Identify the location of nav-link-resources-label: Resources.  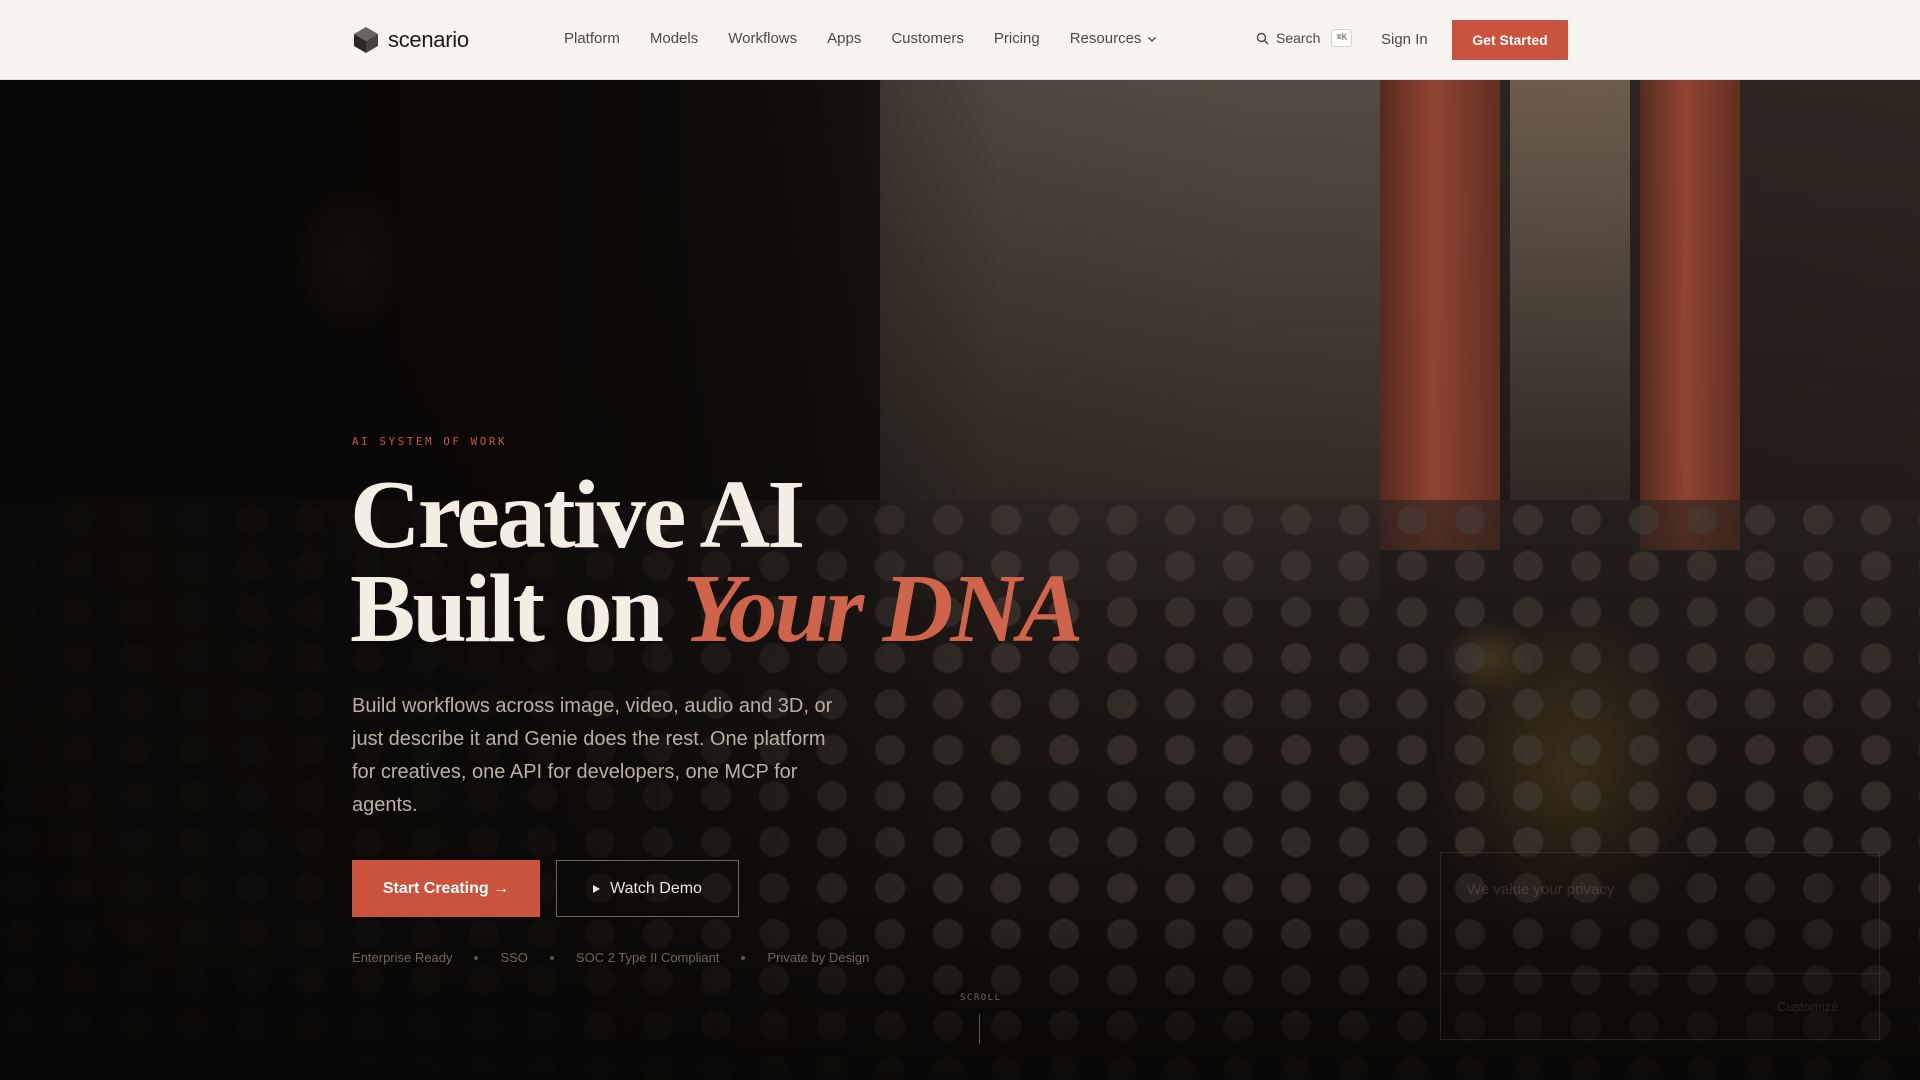
(1105, 38).